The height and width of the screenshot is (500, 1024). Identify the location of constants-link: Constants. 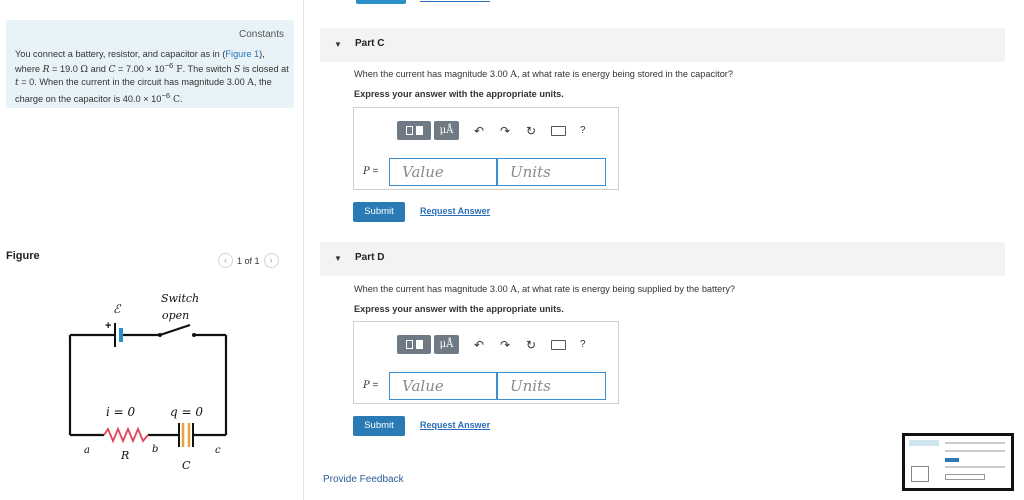
(261, 34).